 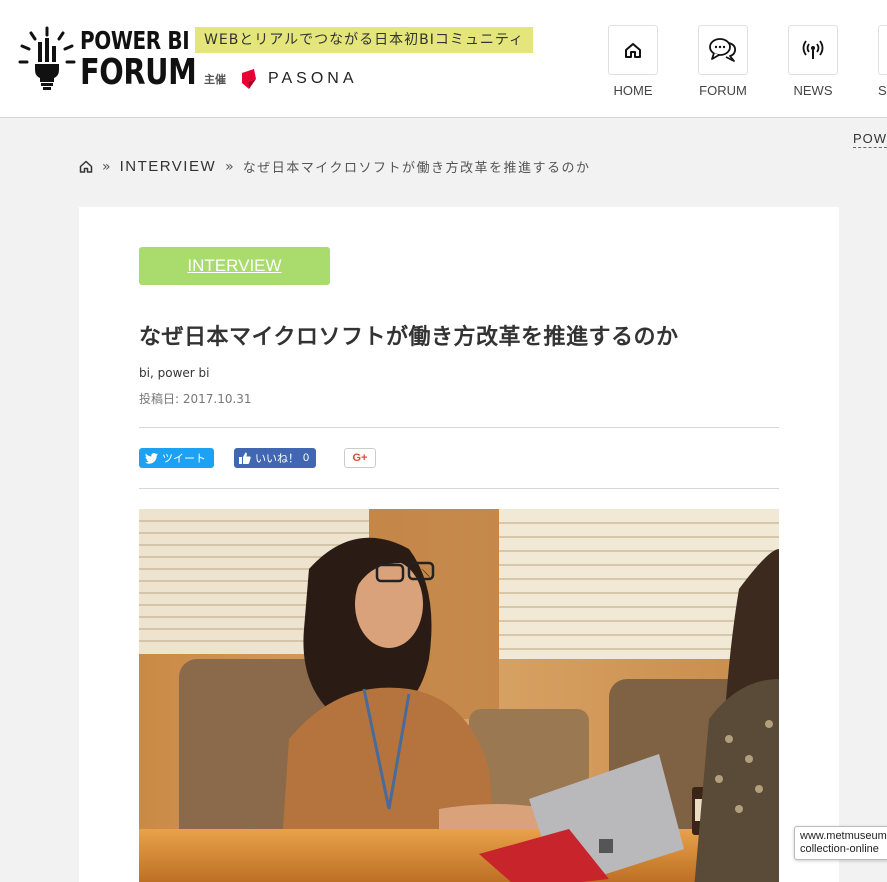 What do you see at coordinates (245, 458) in the screenshot?
I see `thumbs-up-icon` at bounding box center [245, 458].